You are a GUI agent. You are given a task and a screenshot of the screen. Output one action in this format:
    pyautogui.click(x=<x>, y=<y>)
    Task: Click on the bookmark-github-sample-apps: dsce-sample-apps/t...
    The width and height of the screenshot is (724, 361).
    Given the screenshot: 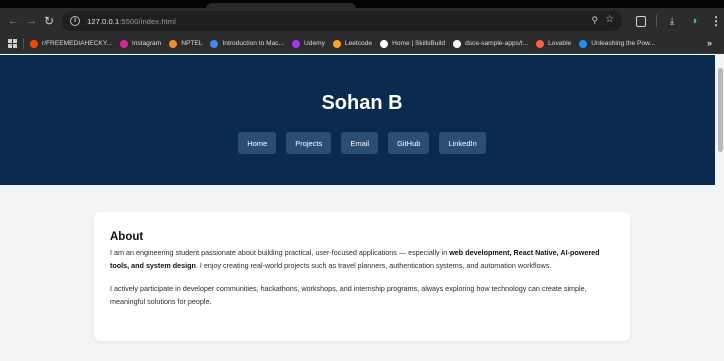 What is the action you would take?
    pyautogui.click(x=490, y=43)
    